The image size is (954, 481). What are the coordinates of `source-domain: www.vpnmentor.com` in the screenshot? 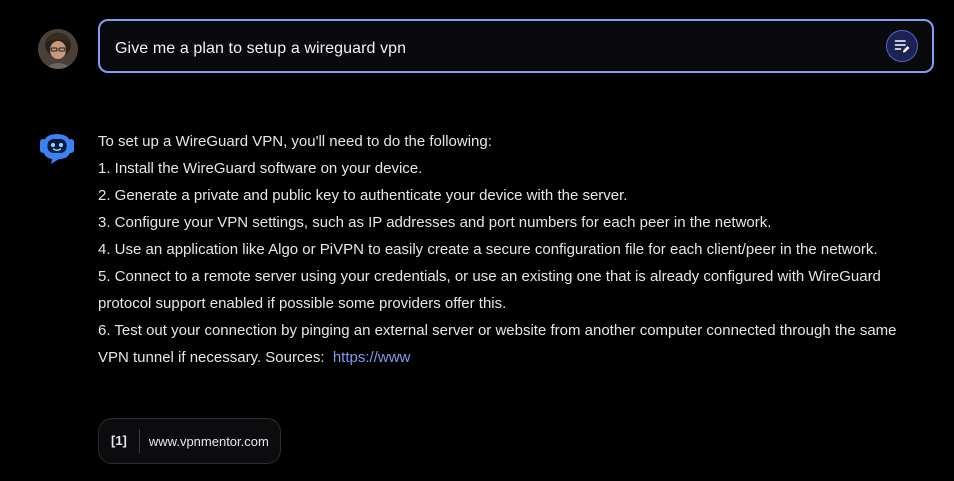 It's located at (208, 441).